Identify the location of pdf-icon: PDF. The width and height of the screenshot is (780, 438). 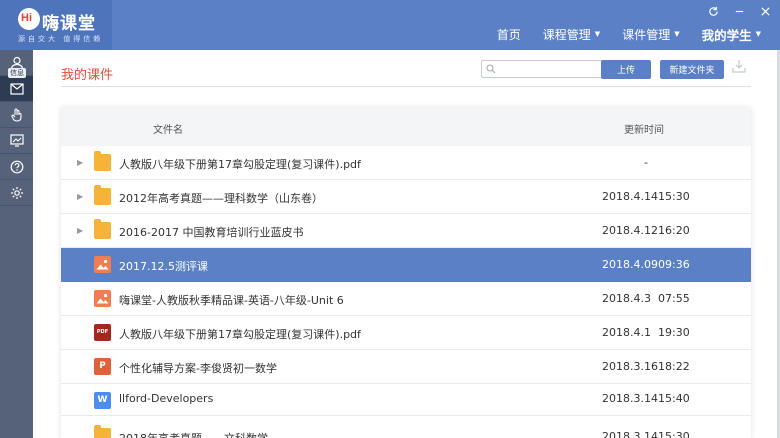
(102, 332).